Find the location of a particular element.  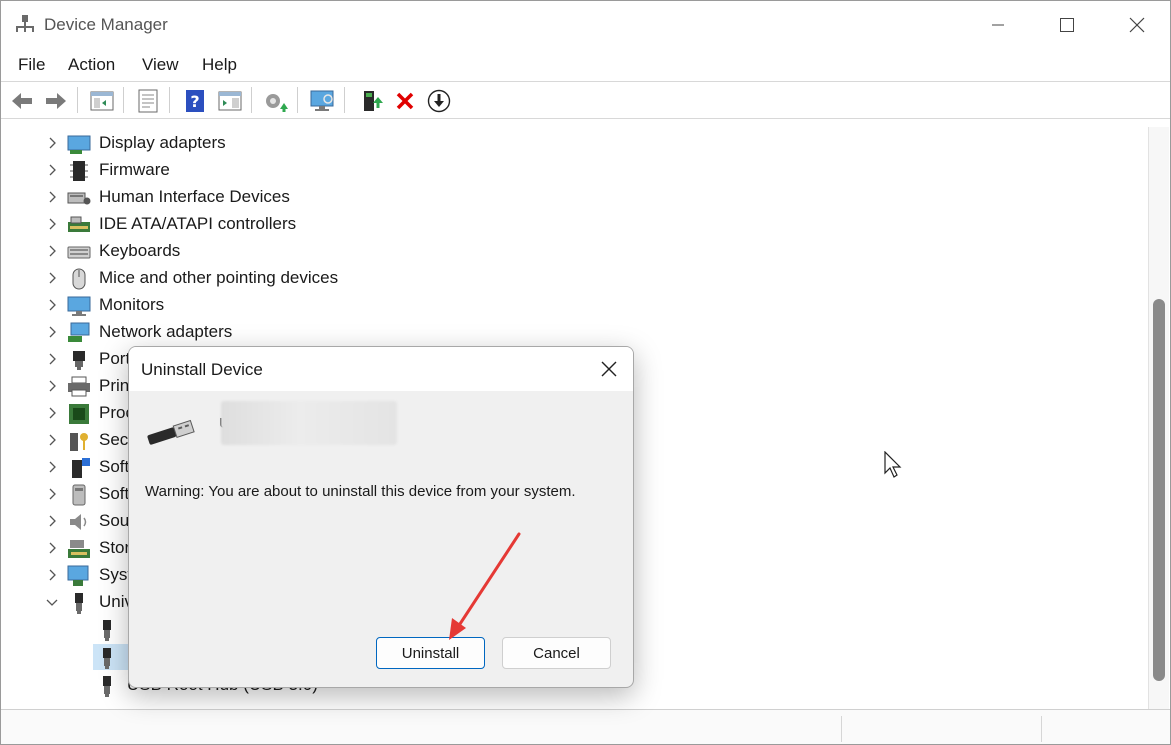

maximize-button is located at coordinates (1067, 25).